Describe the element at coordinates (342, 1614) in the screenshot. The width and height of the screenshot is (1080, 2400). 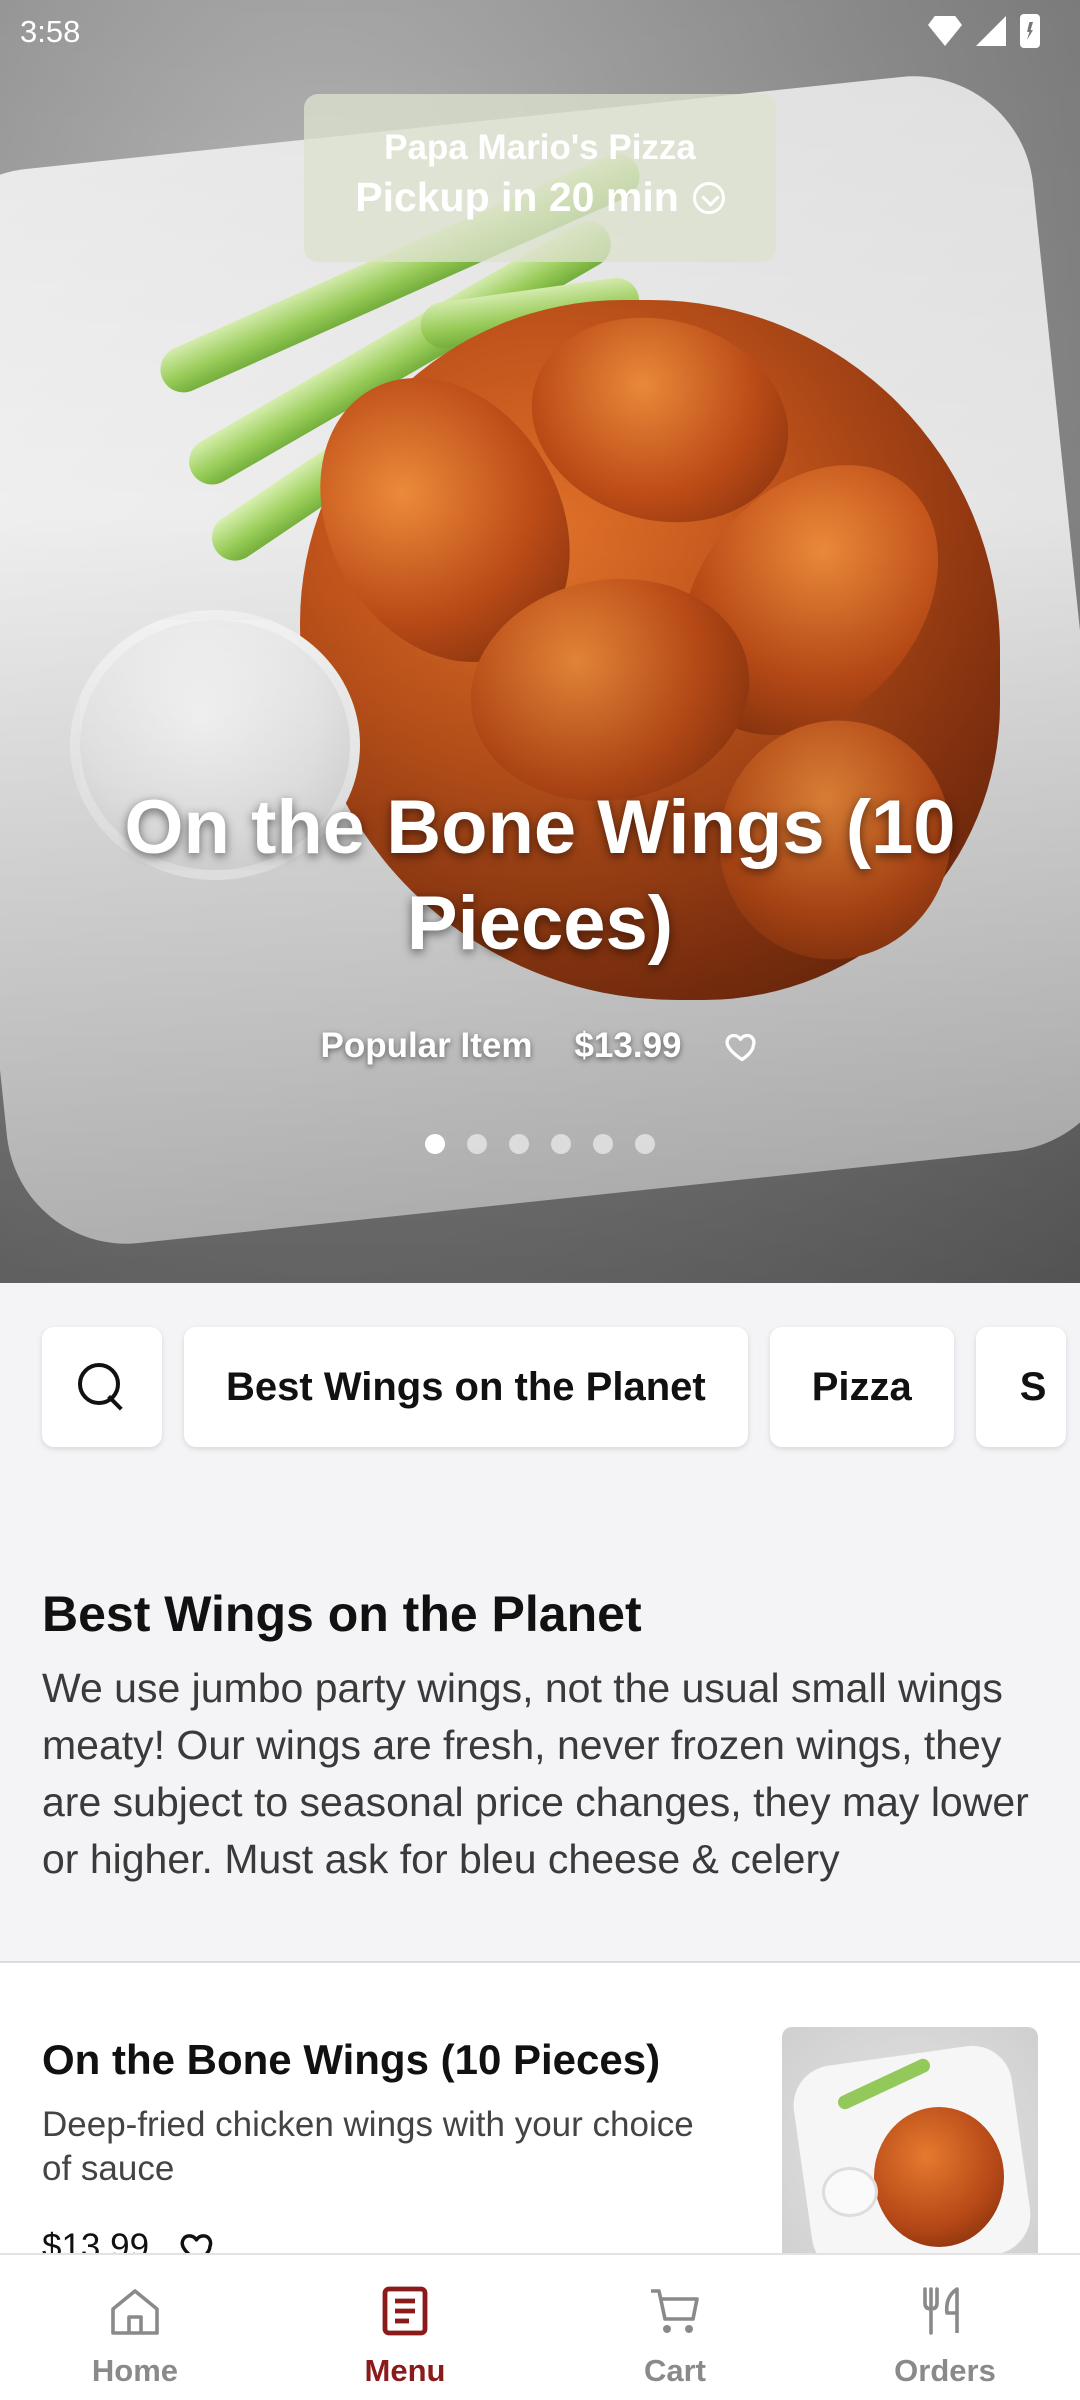
I see `section-title: Best Wings on the Planet` at that location.